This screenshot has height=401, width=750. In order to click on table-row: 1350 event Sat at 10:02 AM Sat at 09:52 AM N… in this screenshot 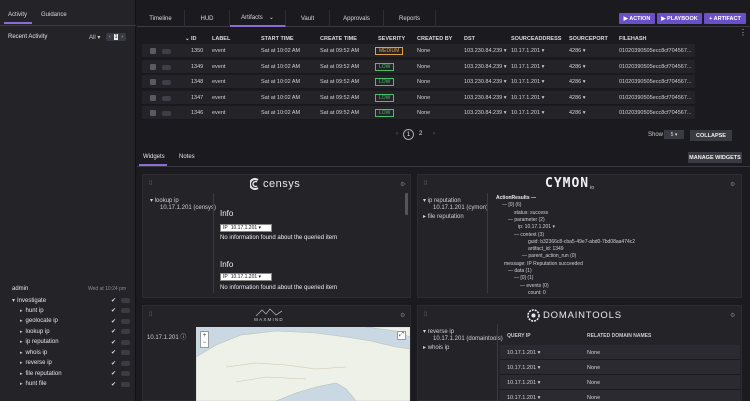, I will do `click(418, 51)`.